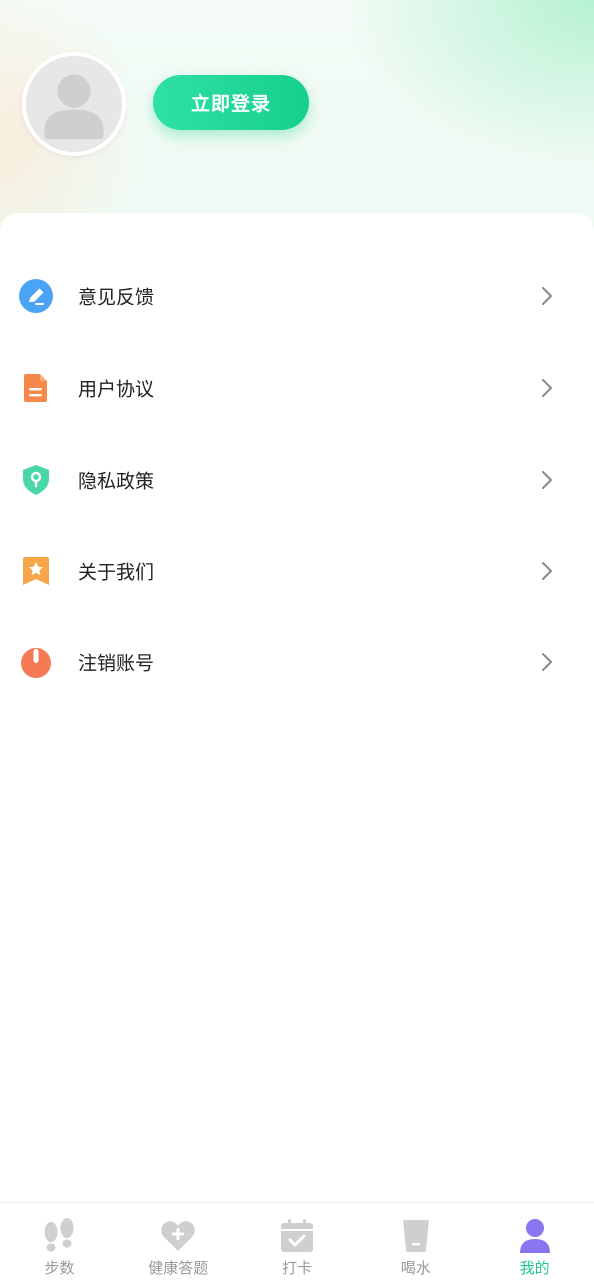 Image resolution: width=594 pixels, height=1280 pixels. I want to click on menu-item-about-us: 关于我们, so click(297, 571).